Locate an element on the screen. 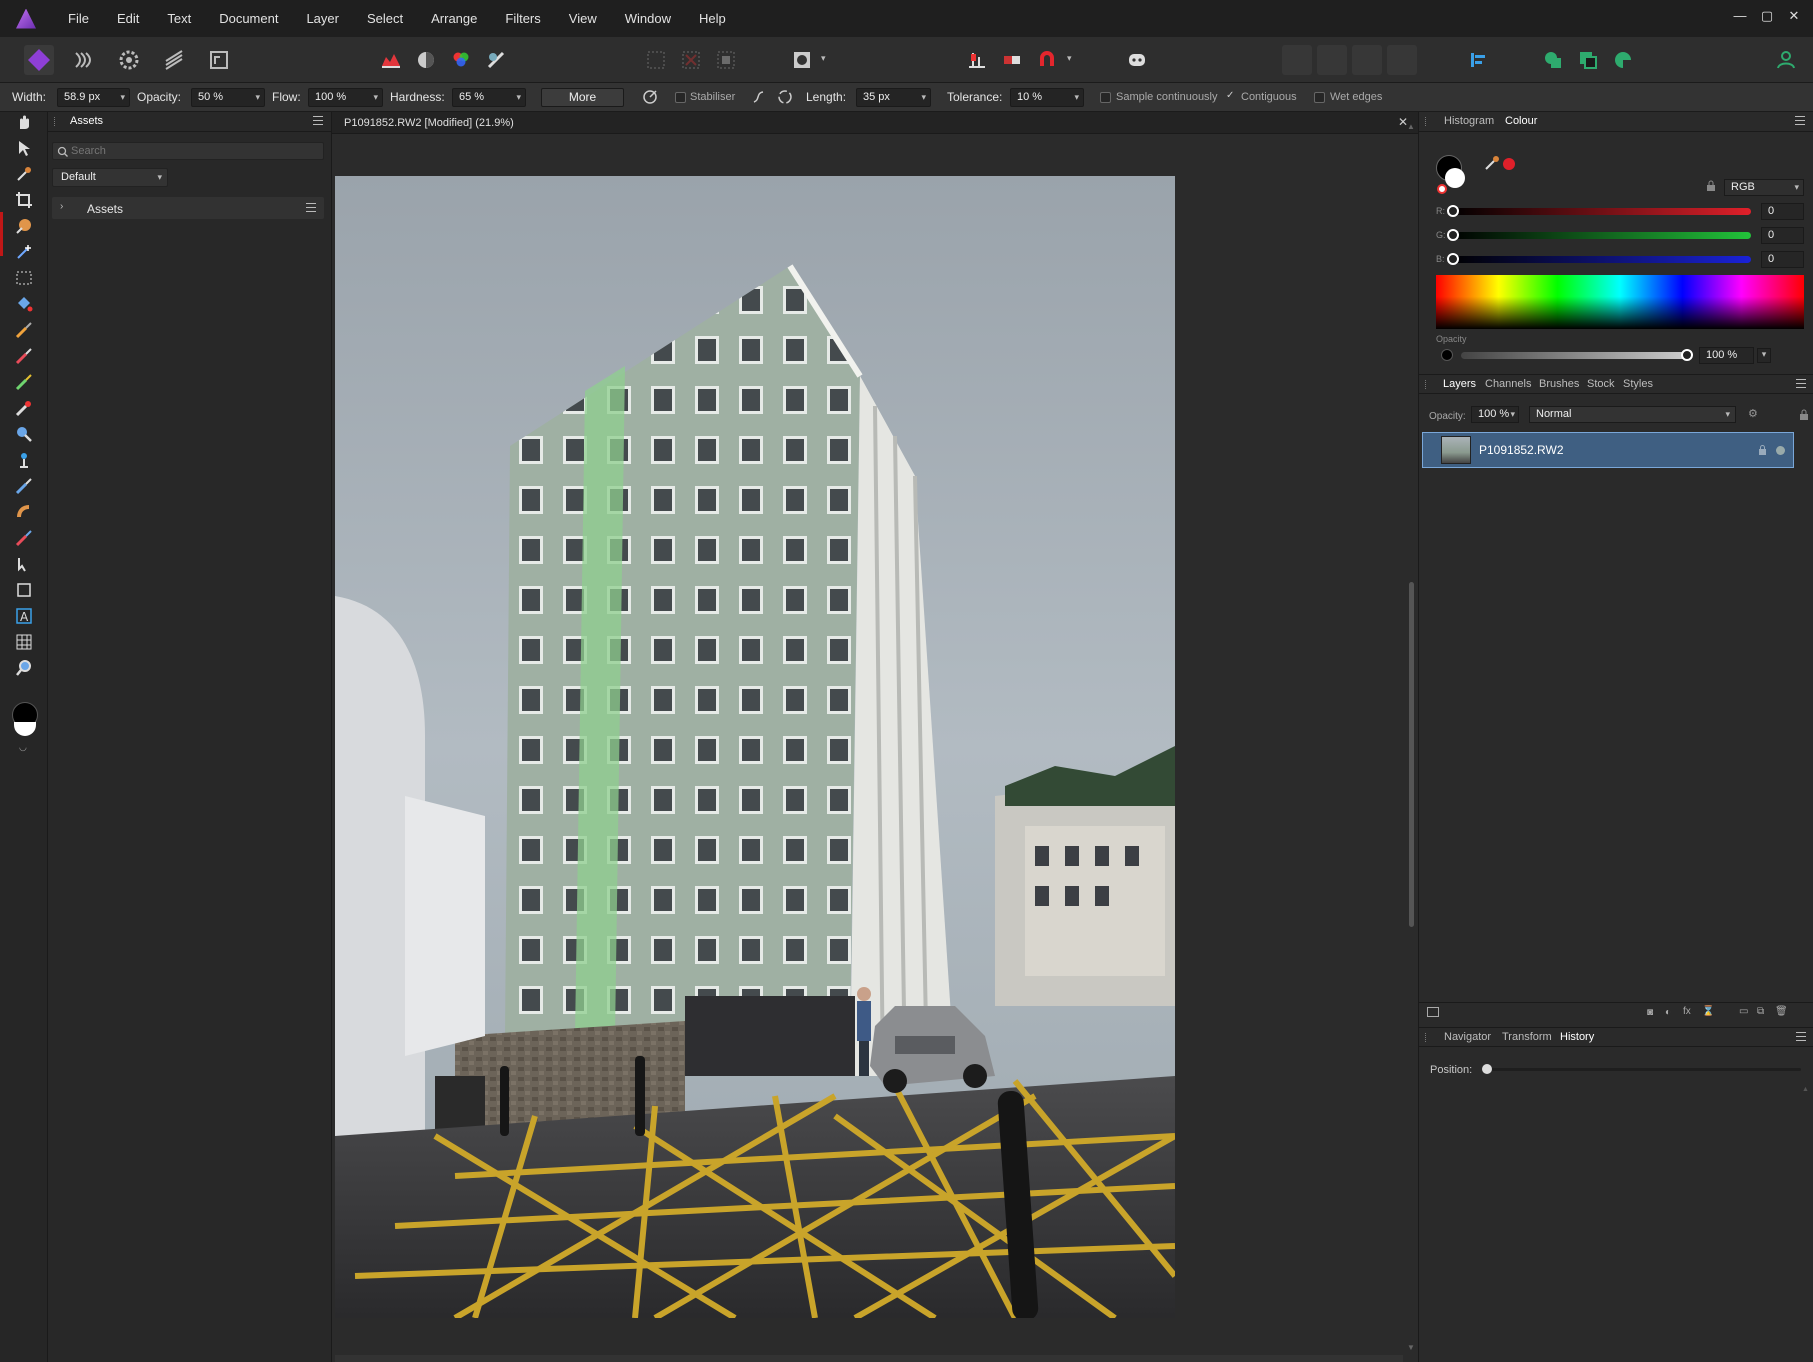  green-slider is located at coordinates (1601, 235).